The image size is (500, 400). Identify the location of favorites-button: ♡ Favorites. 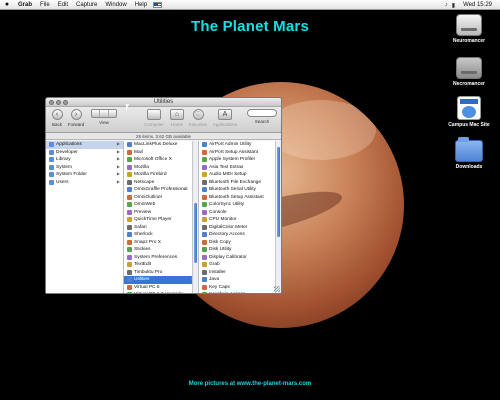
(198, 118).